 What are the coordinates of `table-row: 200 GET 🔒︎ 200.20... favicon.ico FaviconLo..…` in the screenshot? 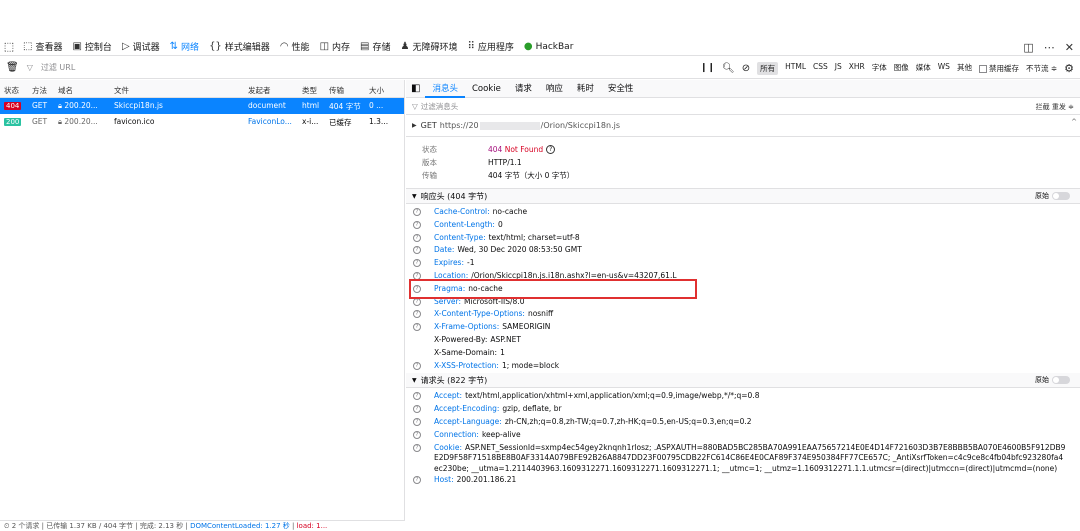 It's located at (202, 122).